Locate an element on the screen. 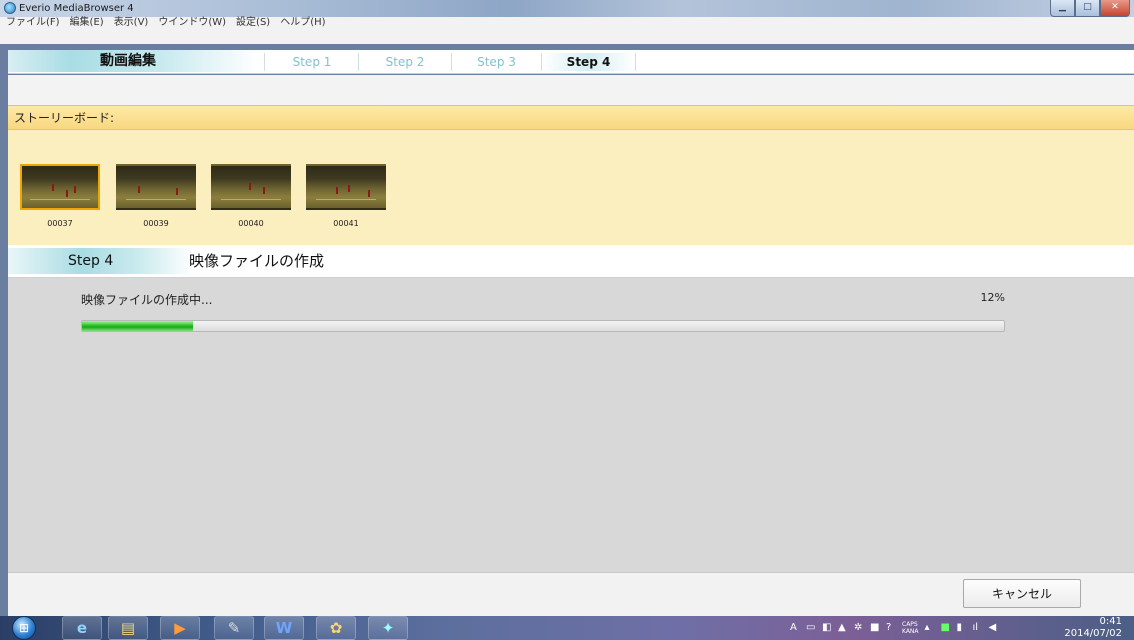 This screenshot has width=1134, height=640. clip-label: 00041 is located at coordinates (346, 223).